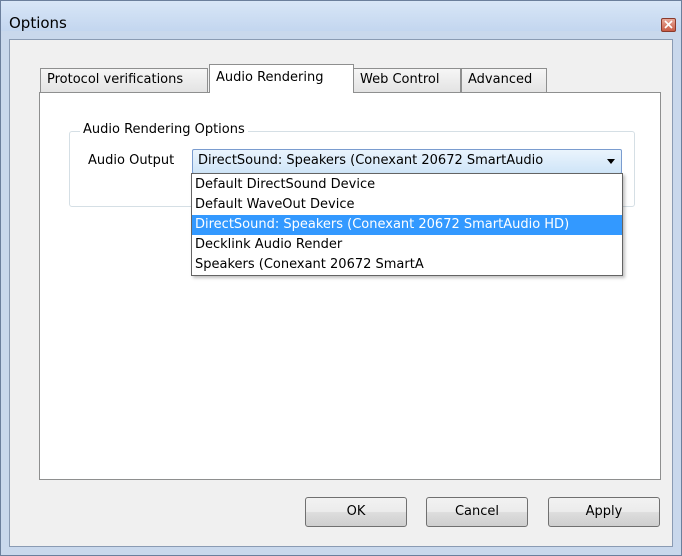 The image size is (682, 556). I want to click on apply-button-label: Apply, so click(604, 511).